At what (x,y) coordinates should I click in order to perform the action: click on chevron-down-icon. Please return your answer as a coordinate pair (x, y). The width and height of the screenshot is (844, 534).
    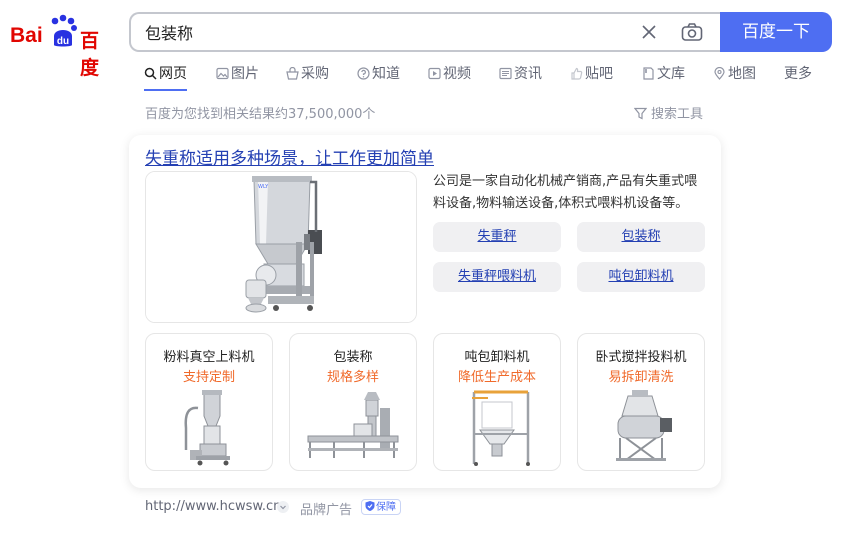
    Looking at the image, I should click on (283, 507).